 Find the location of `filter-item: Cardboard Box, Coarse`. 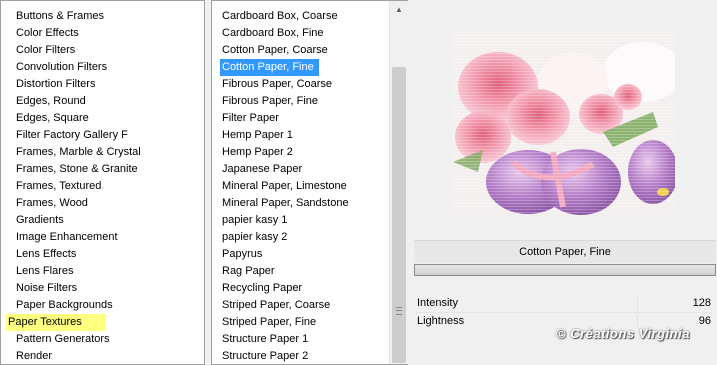

filter-item: Cardboard Box, Coarse is located at coordinates (285, 16).